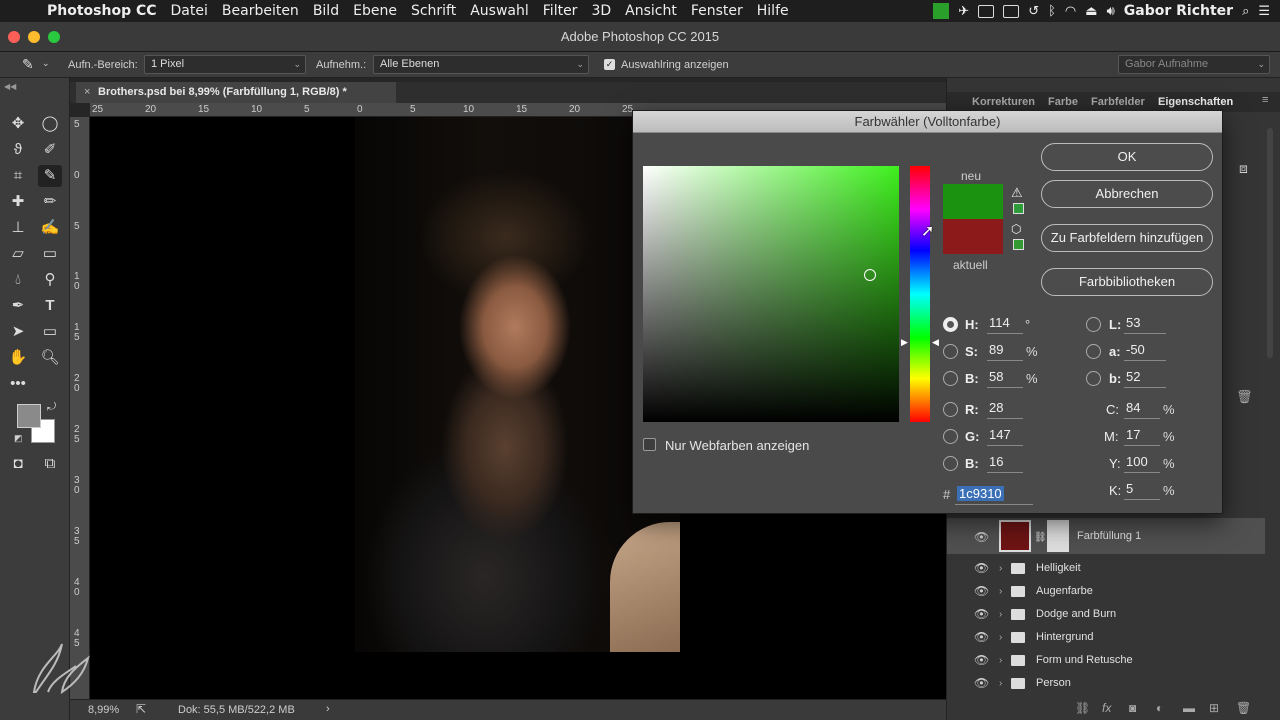 The image size is (1280, 720). What do you see at coordinates (18, 176) in the screenshot?
I see `crop-tool-icon: ⌗` at bounding box center [18, 176].